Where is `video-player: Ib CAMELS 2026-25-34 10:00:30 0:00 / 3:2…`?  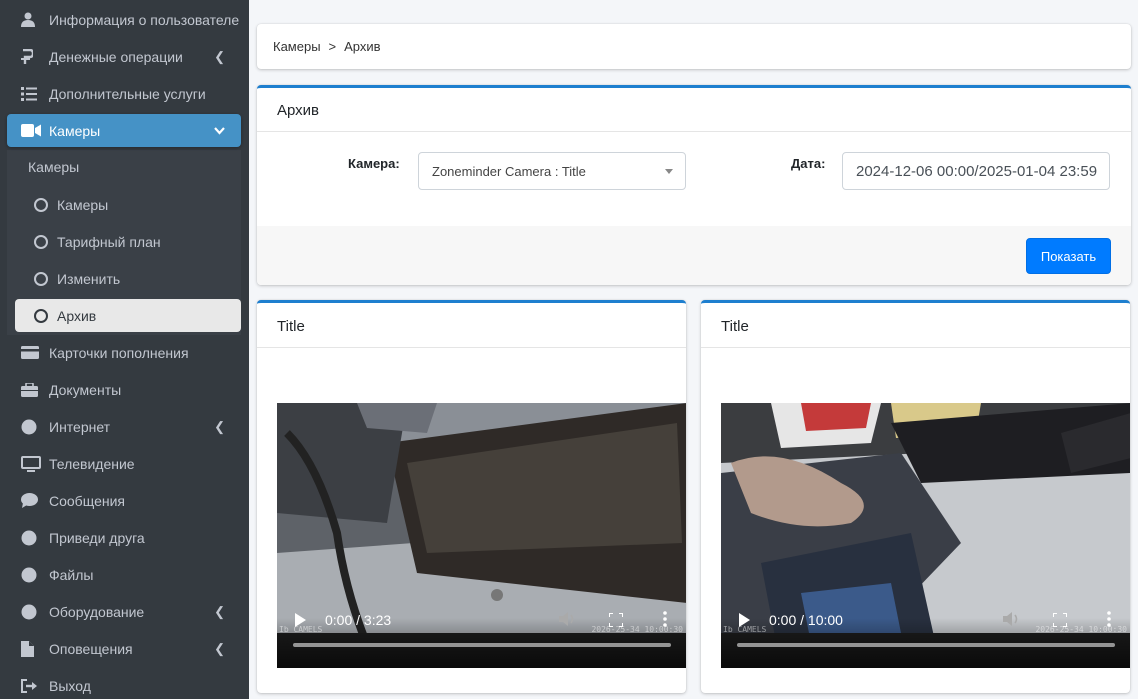
video-player: Ib CAMELS 2026-25-34 10:00:30 0:00 / 3:2… is located at coordinates (481, 535).